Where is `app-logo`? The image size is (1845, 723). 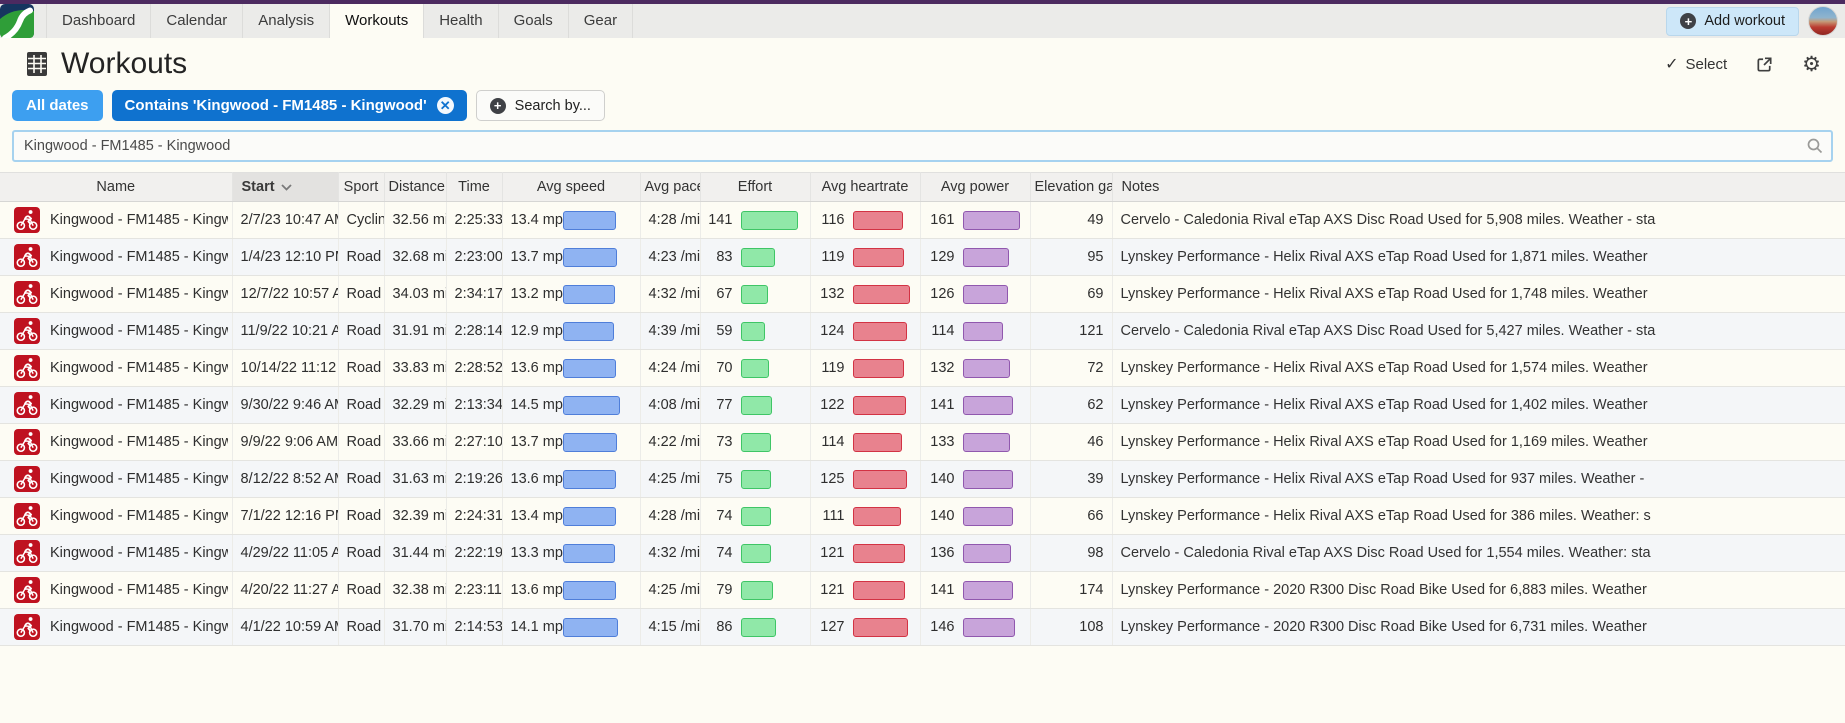 app-logo is located at coordinates (17, 22).